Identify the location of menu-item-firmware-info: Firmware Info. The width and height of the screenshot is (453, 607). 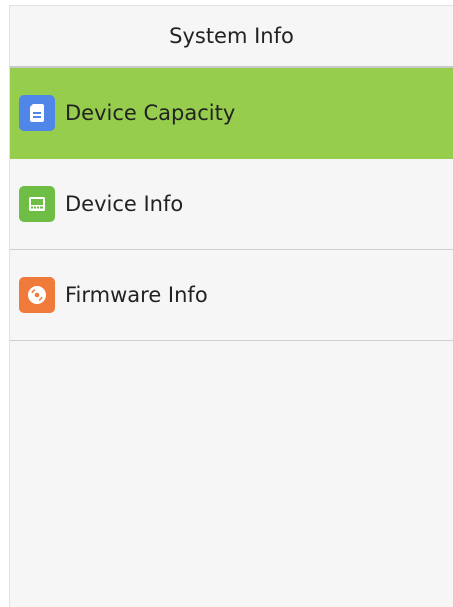
(231, 295).